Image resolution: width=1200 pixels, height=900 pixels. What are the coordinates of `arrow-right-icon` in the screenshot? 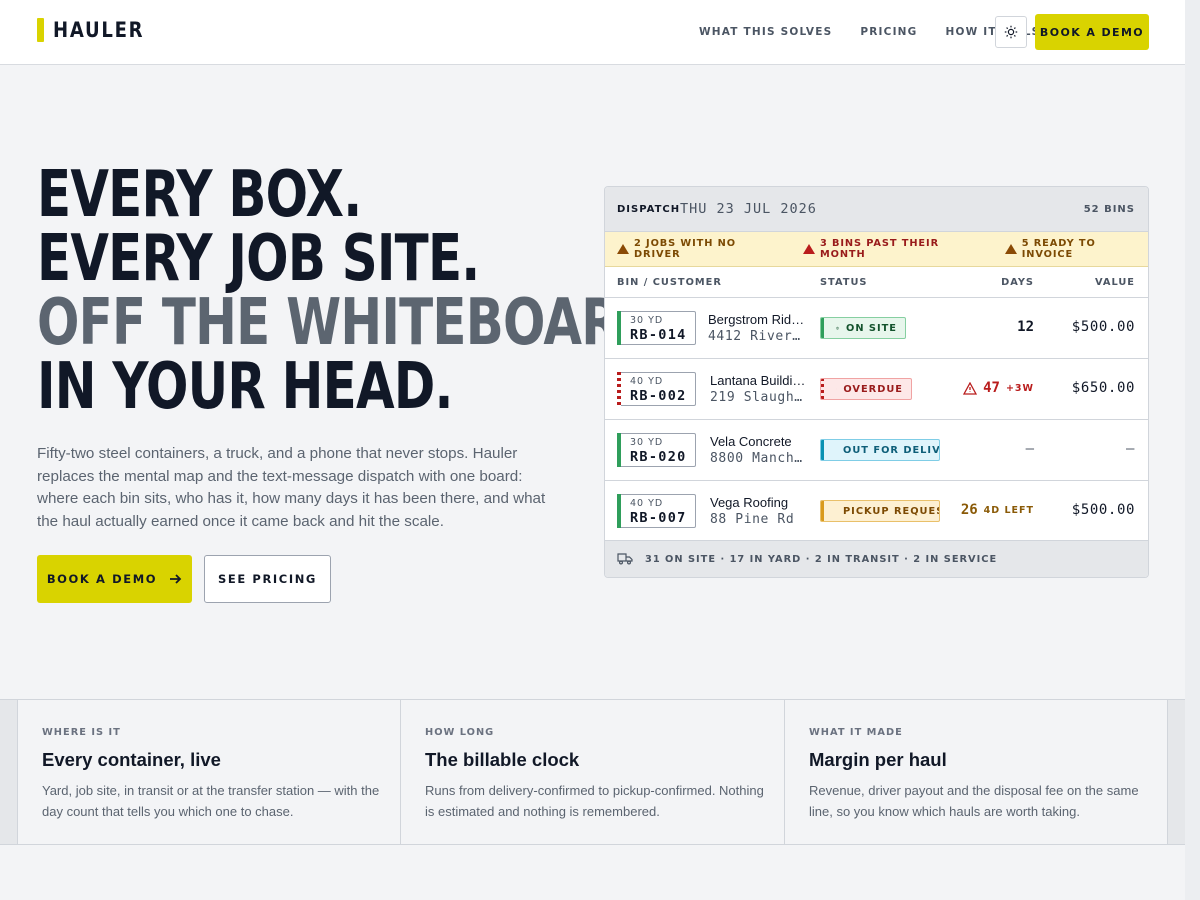 It's located at (176, 579).